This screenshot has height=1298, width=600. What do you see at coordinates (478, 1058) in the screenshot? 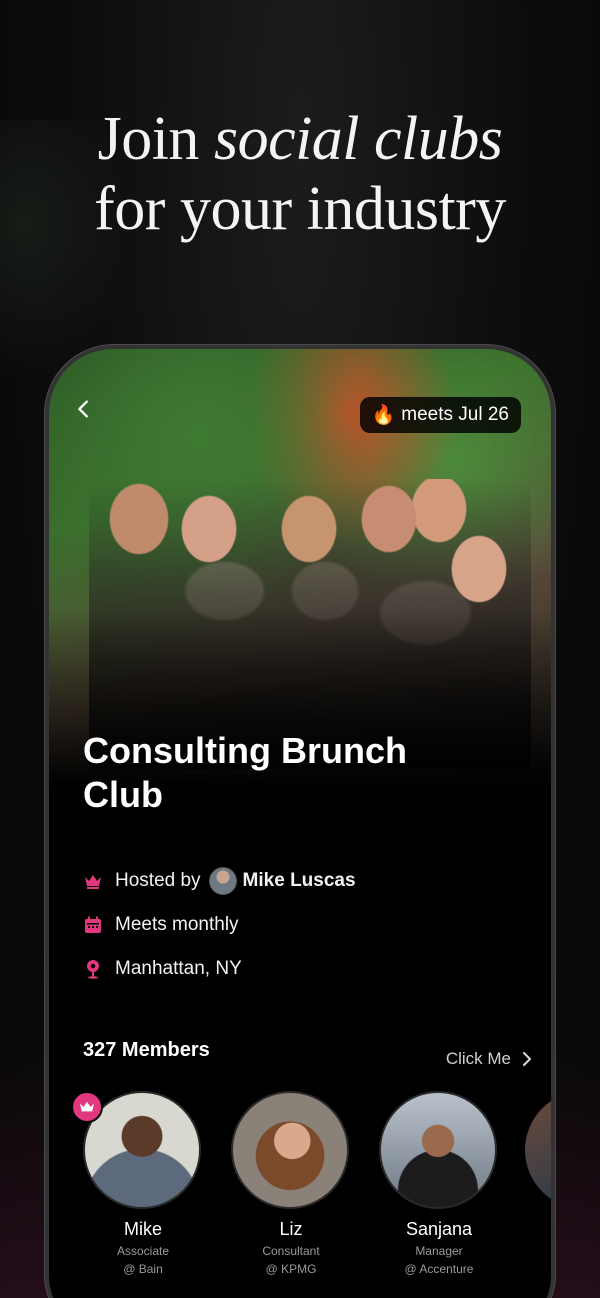
I see `click-me-label: Click Me` at bounding box center [478, 1058].